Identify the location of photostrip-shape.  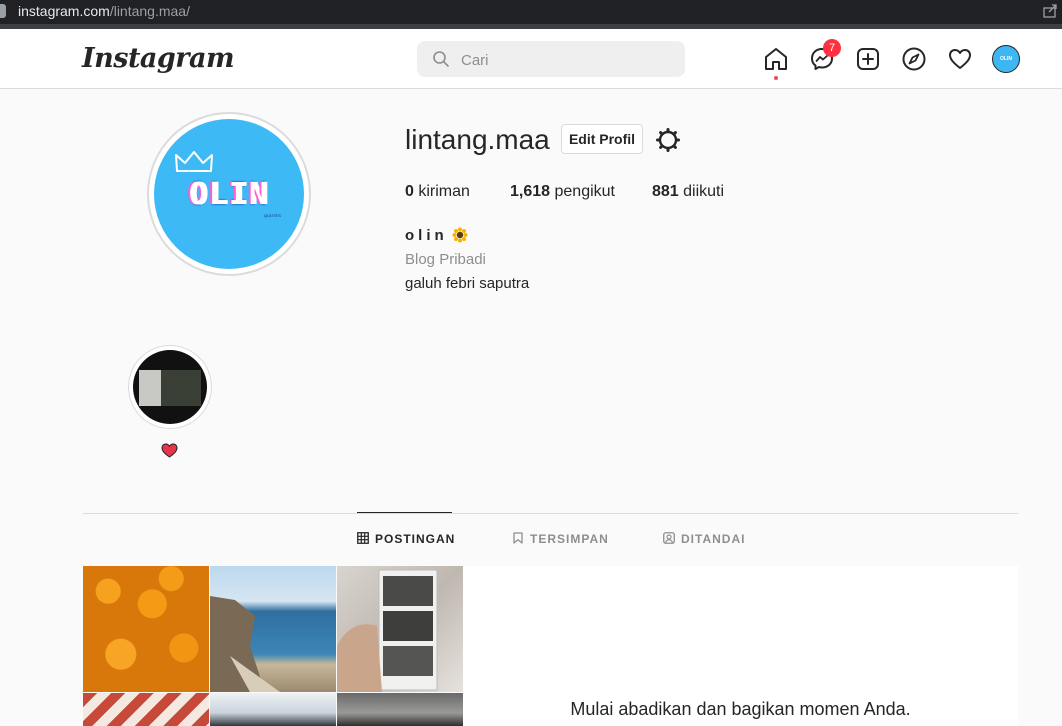
(387, 630).